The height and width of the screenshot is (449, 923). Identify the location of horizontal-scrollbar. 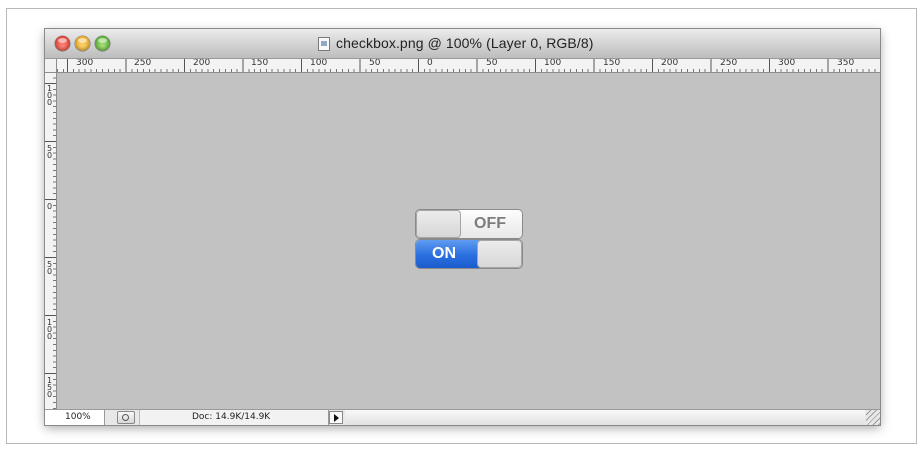
(605, 417).